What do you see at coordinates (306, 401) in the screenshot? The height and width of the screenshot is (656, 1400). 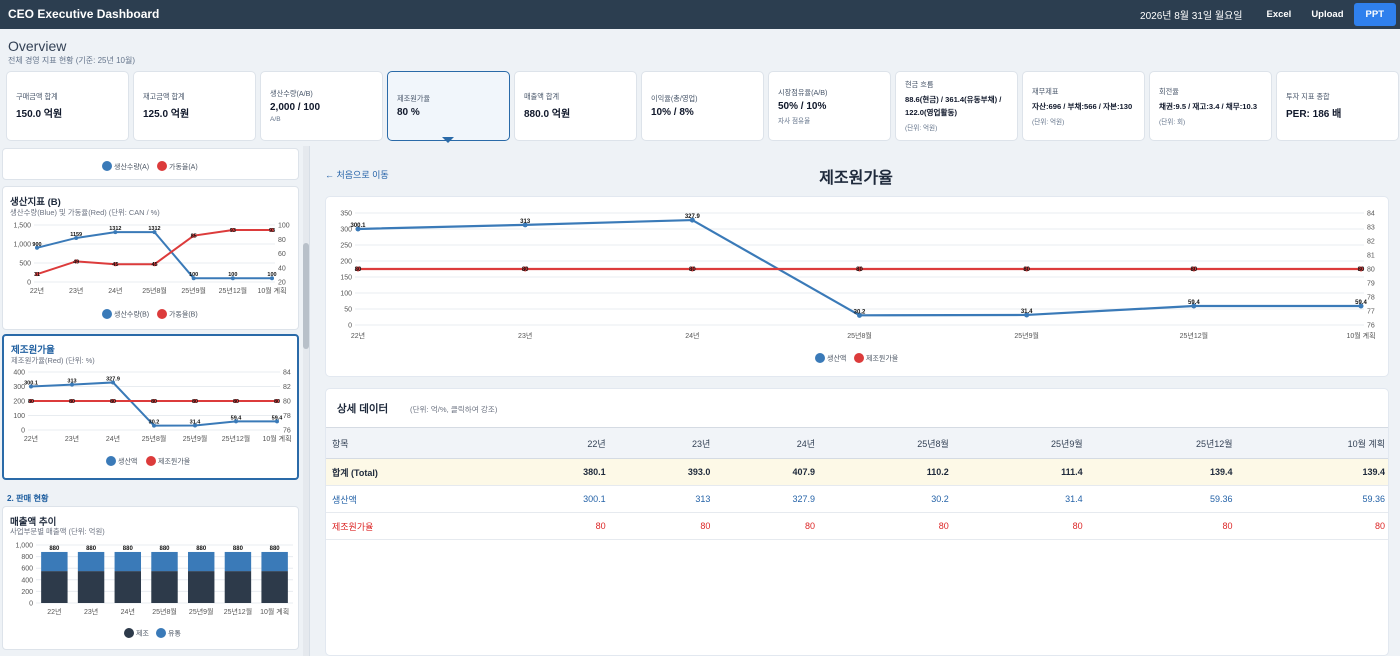 I see `left-scrollbar-track` at bounding box center [306, 401].